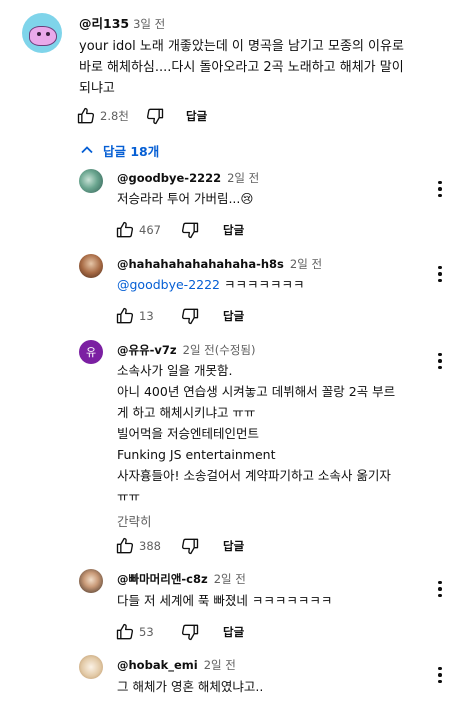 This screenshot has height=708, width=454. Describe the element at coordinates (149, 24) in the screenshot. I see `comment-time: 3일 전` at that location.